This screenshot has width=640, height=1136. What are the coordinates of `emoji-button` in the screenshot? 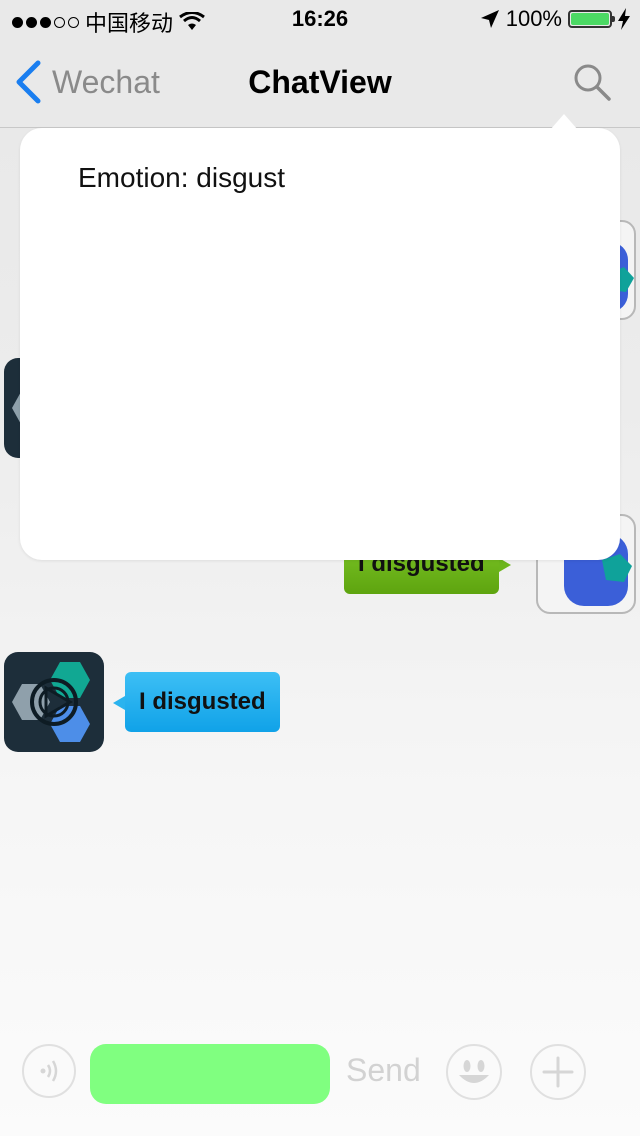 It's located at (474, 1072).